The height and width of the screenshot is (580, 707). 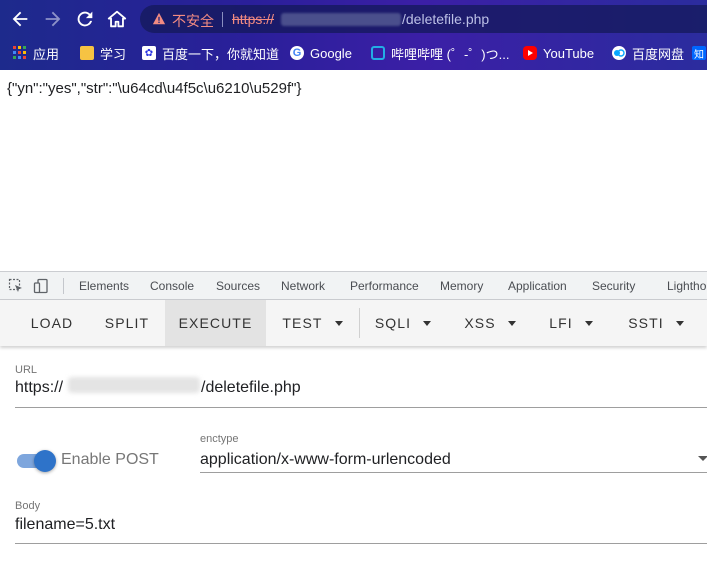 What do you see at coordinates (39, 388) in the screenshot?
I see `url-field-prefix: https://` at bounding box center [39, 388].